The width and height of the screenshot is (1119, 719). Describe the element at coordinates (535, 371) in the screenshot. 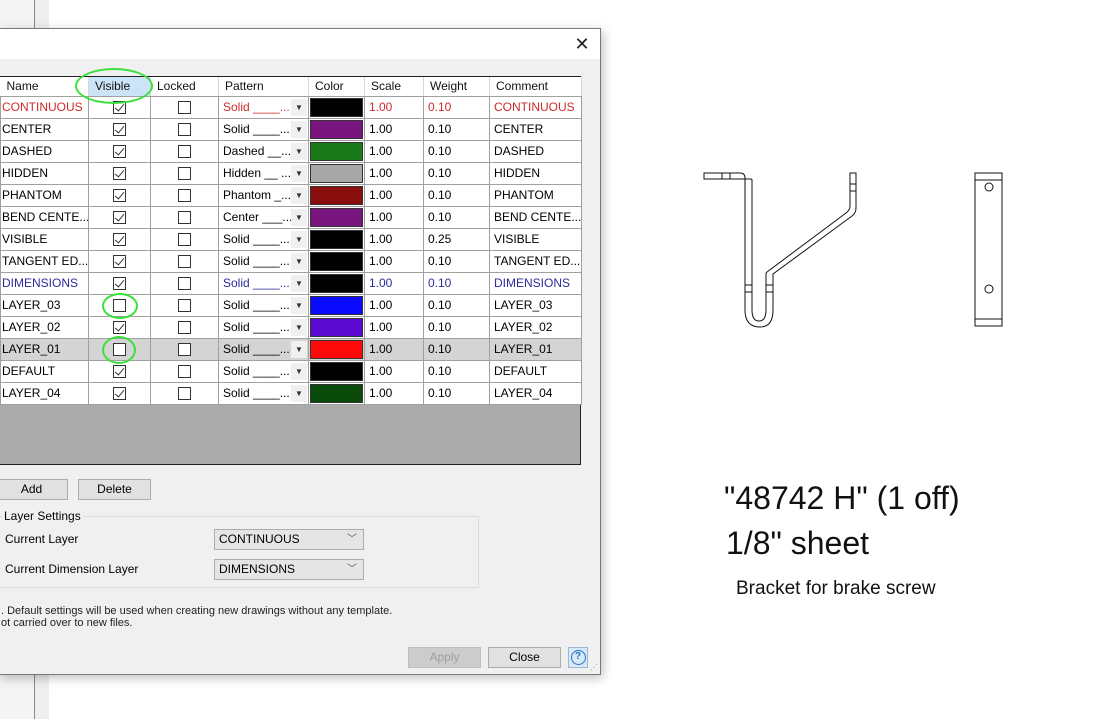

I see `comment-value: DEFAULT` at that location.